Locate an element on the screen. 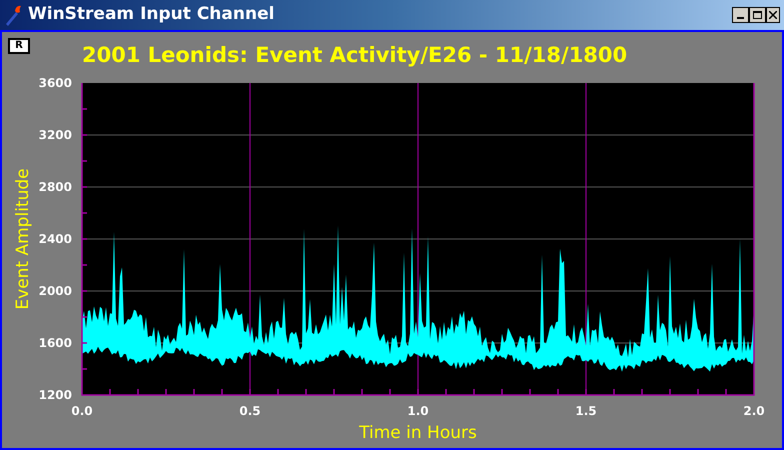 This screenshot has width=784, height=450. x-tick-label: 1.0 is located at coordinates (418, 411).